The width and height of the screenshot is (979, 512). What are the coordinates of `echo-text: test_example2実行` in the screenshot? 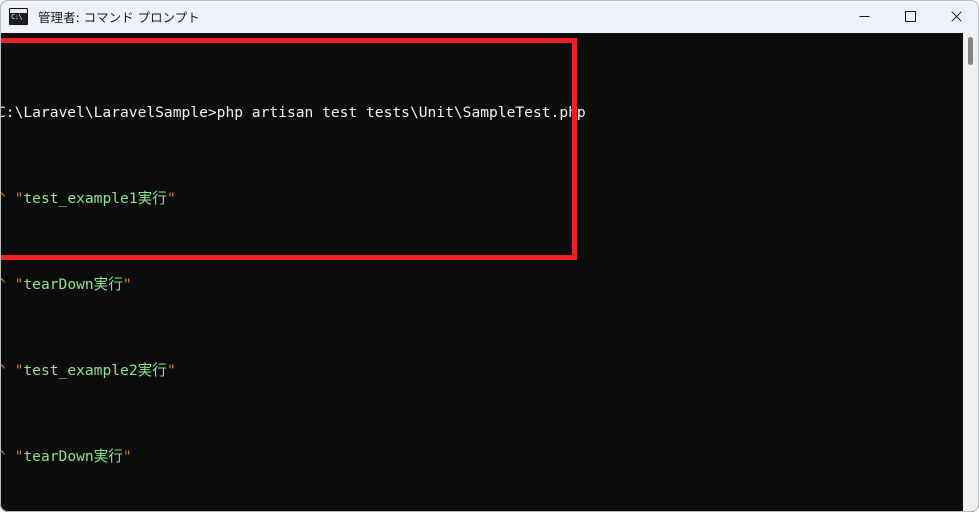 It's located at (95, 370).